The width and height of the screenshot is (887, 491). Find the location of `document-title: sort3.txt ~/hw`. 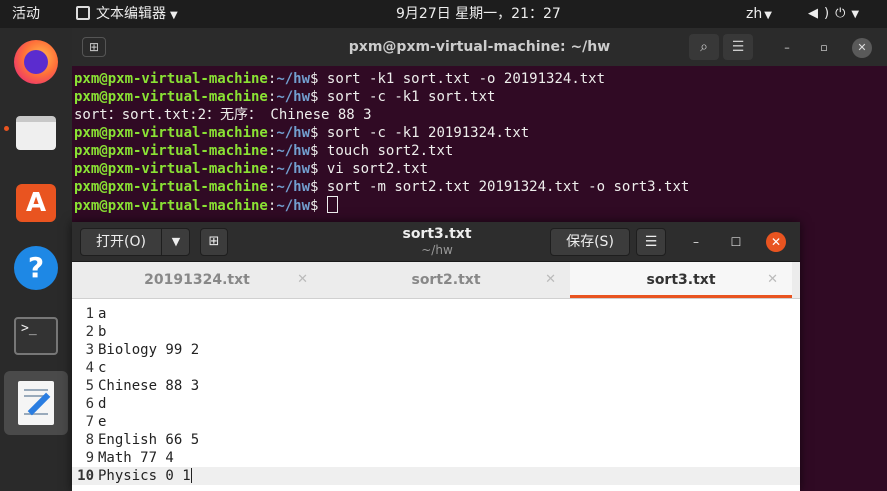

document-title: sort3.txt ~/hw is located at coordinates (437, 242).